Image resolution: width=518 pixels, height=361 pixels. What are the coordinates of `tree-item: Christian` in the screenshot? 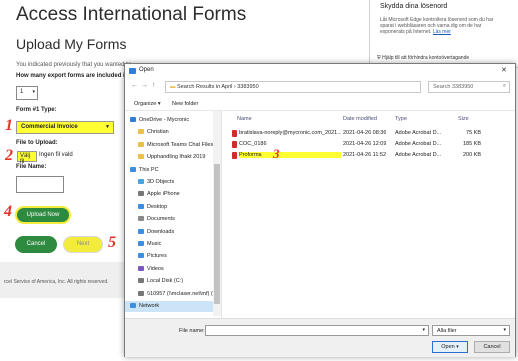 It's located at (173, 132).